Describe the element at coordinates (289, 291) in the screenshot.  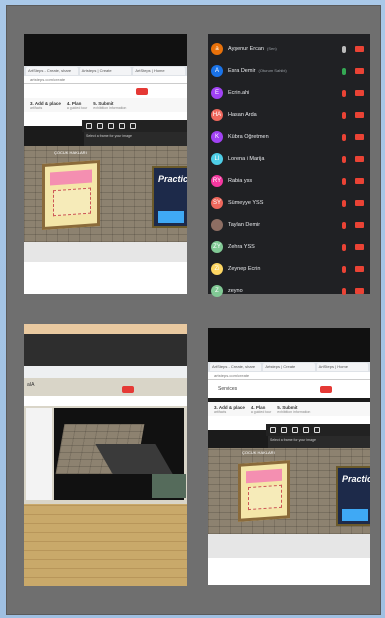
I see `participant-row: Z zeyno` at that location.